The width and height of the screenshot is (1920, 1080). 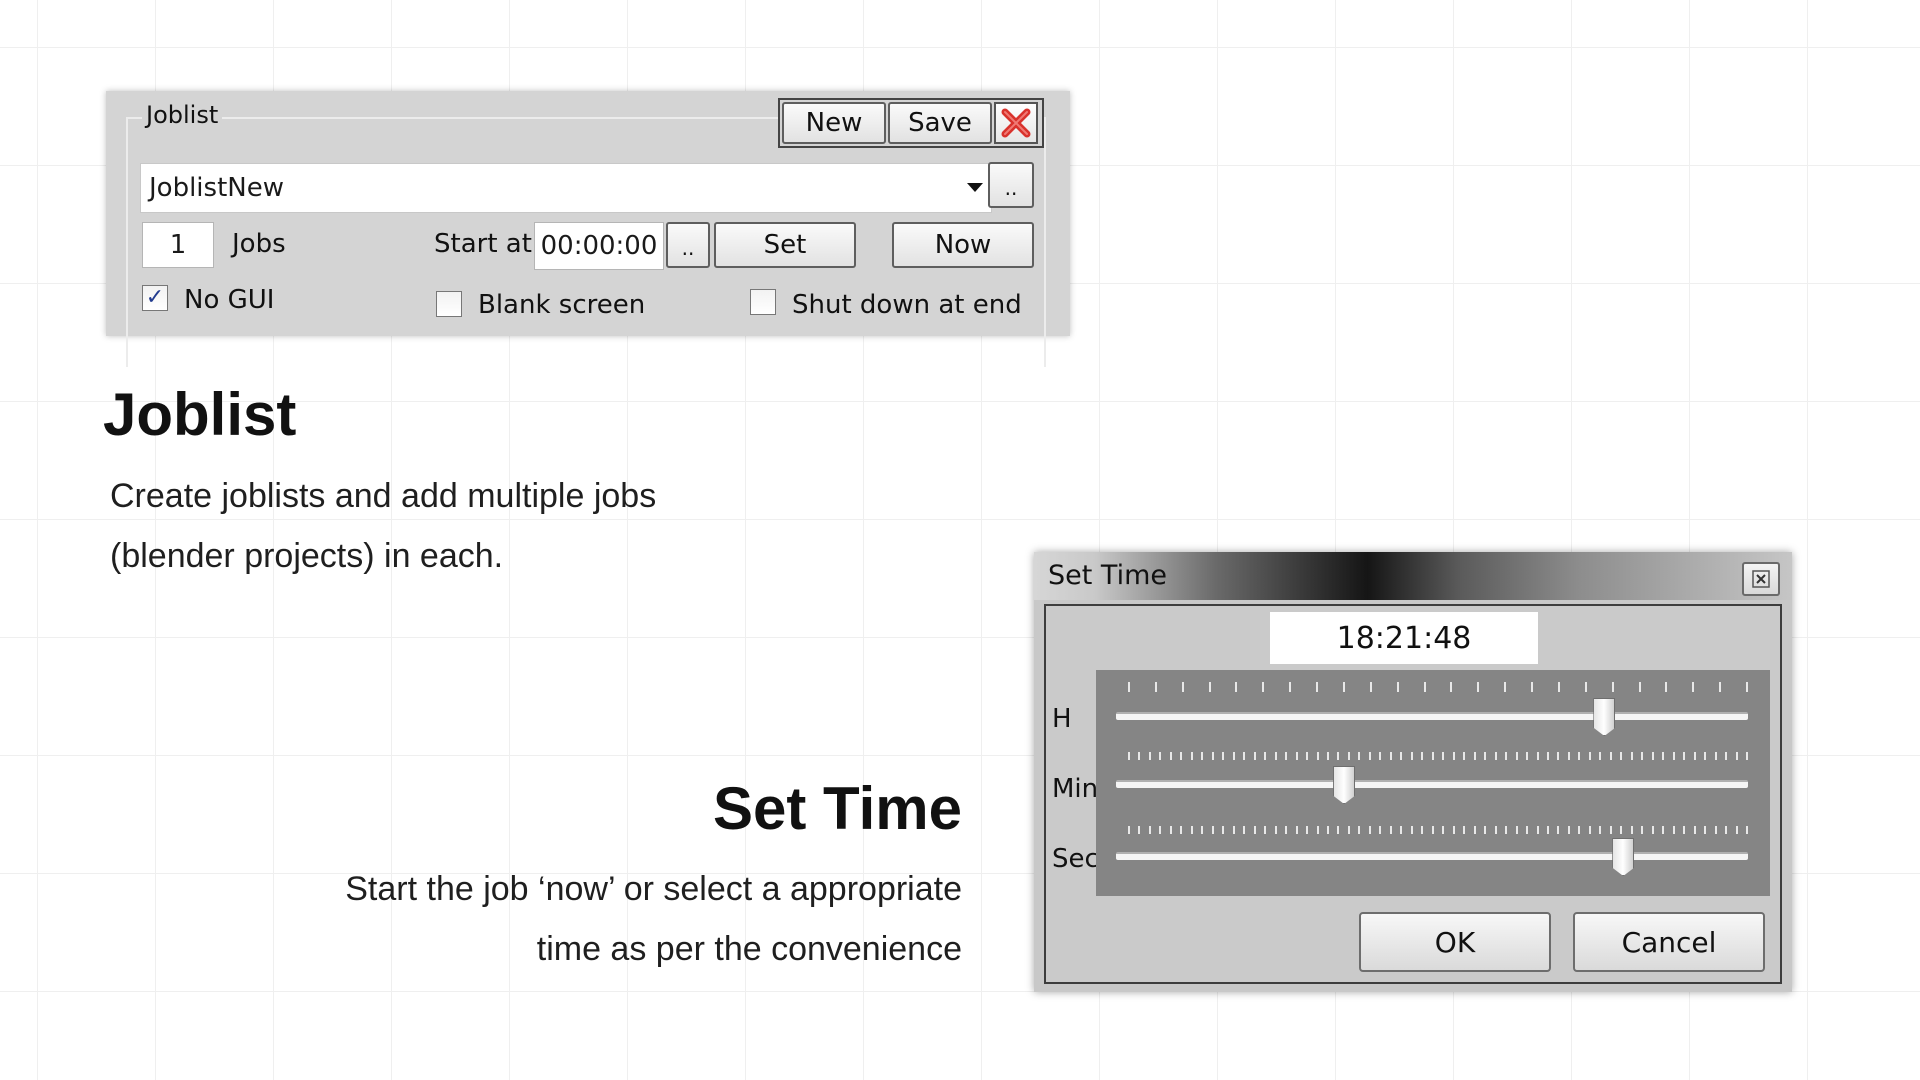 What do you see at coordinates (1455, 942) in the screenshot?
I see `ok-button: OK` at bounding box center [1455, 942].